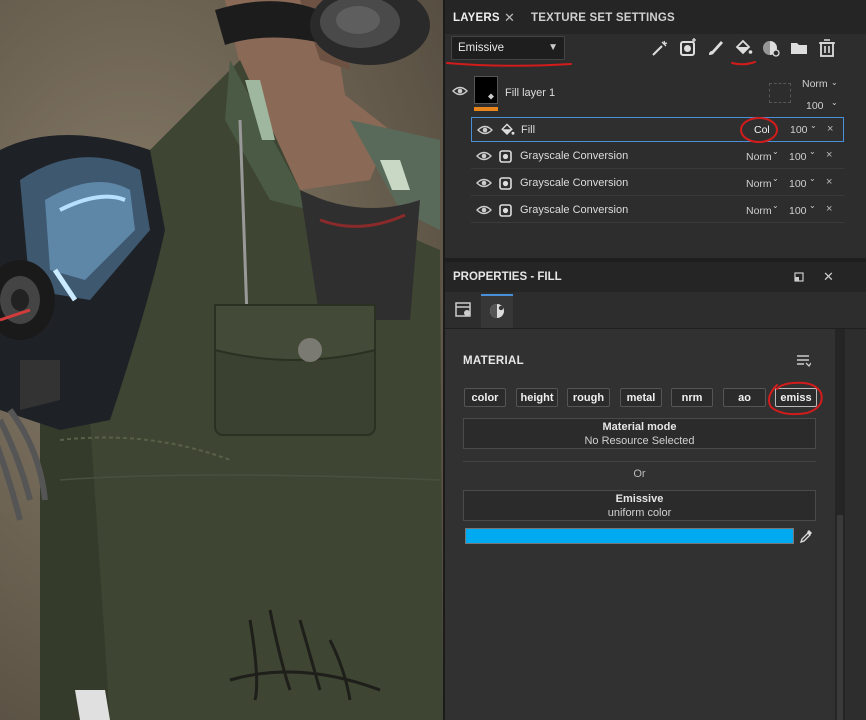 The width and height of the screenshot is (866, 720). Describe the element at coordinates (528, 130) in the screenshot. I see `effect-name: Fill` at that location.